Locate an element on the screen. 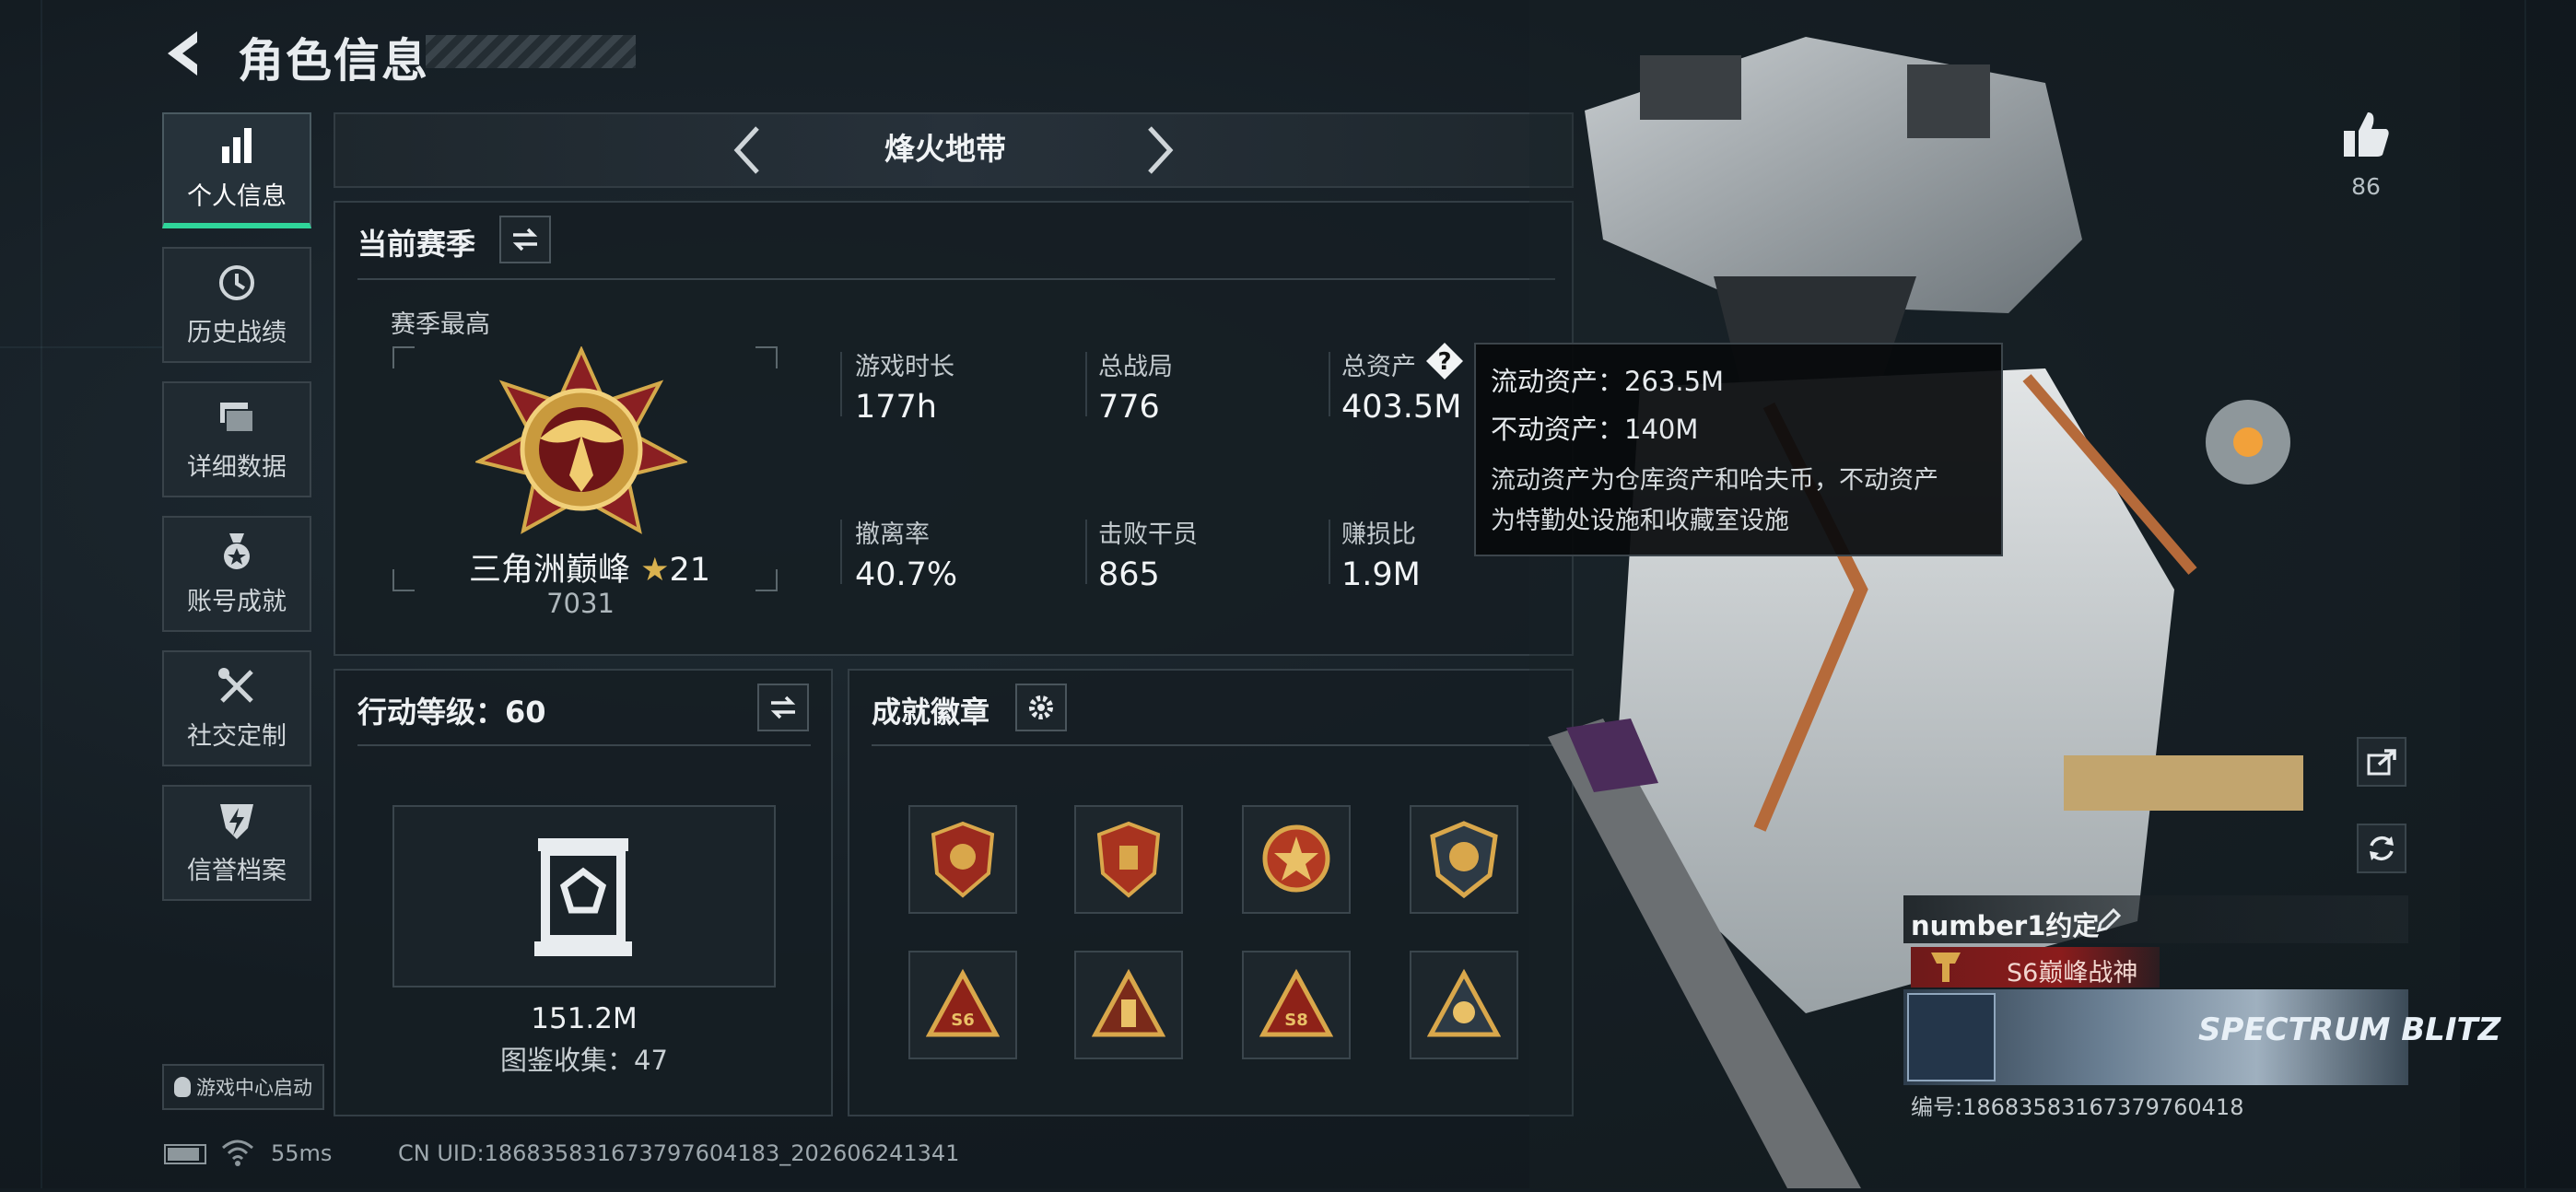  page-title: 角色信息 is located at coordinates (333, 61).